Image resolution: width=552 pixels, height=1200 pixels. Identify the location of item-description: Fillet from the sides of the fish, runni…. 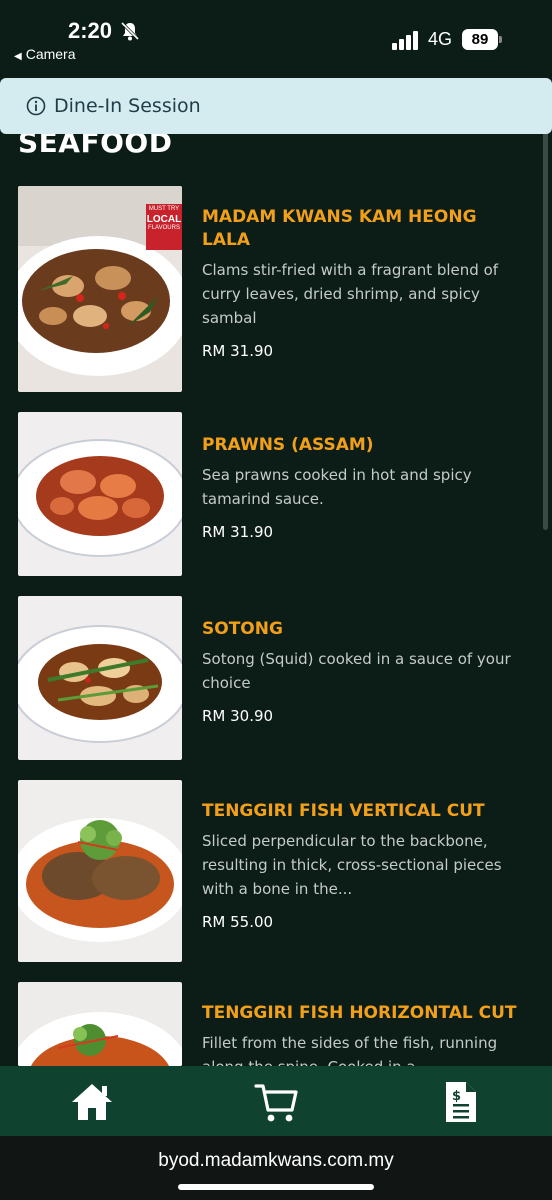
(350, 1050).